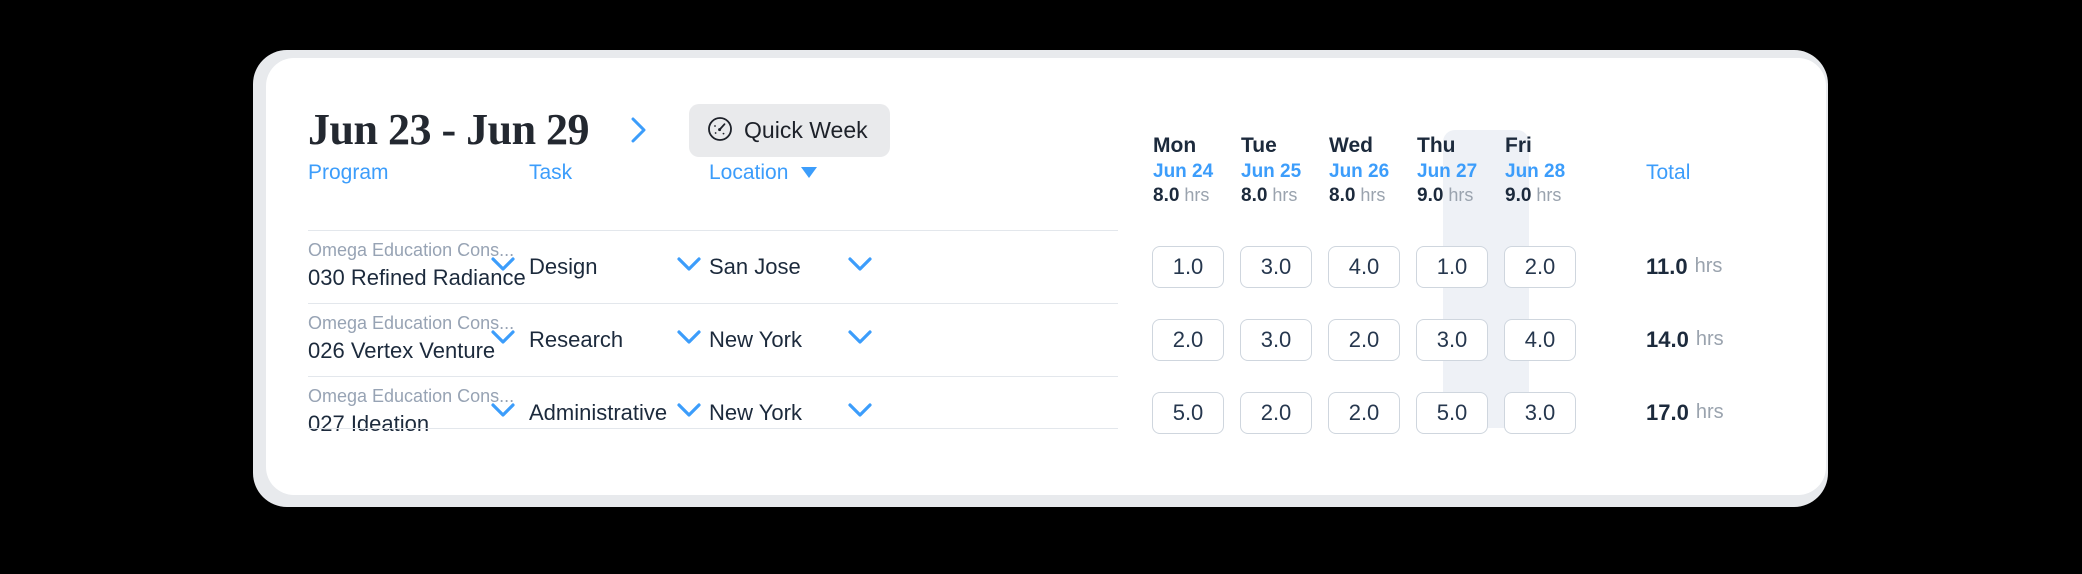 This screenshot has height=574, width=2082. Describe the element at coordinates (576, 339) in the screenshot. I see `task-name: Research` at that location.